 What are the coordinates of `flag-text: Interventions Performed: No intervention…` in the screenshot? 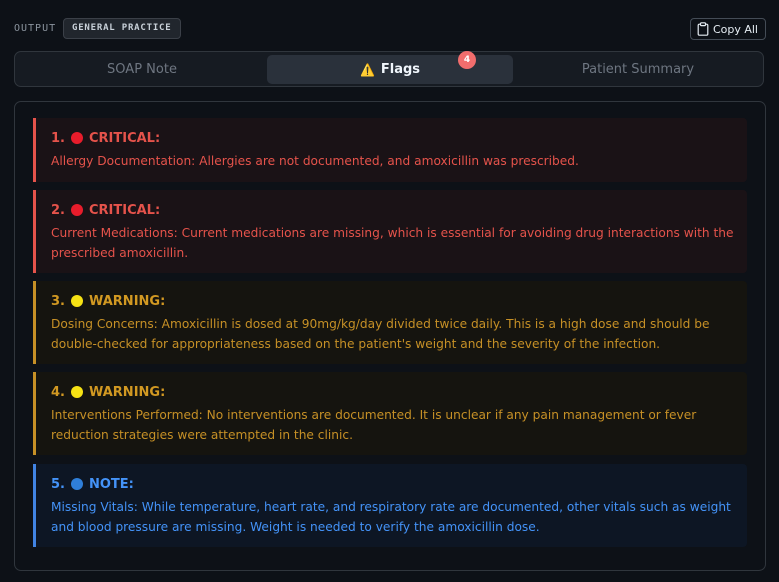 It's located at (374, 425).